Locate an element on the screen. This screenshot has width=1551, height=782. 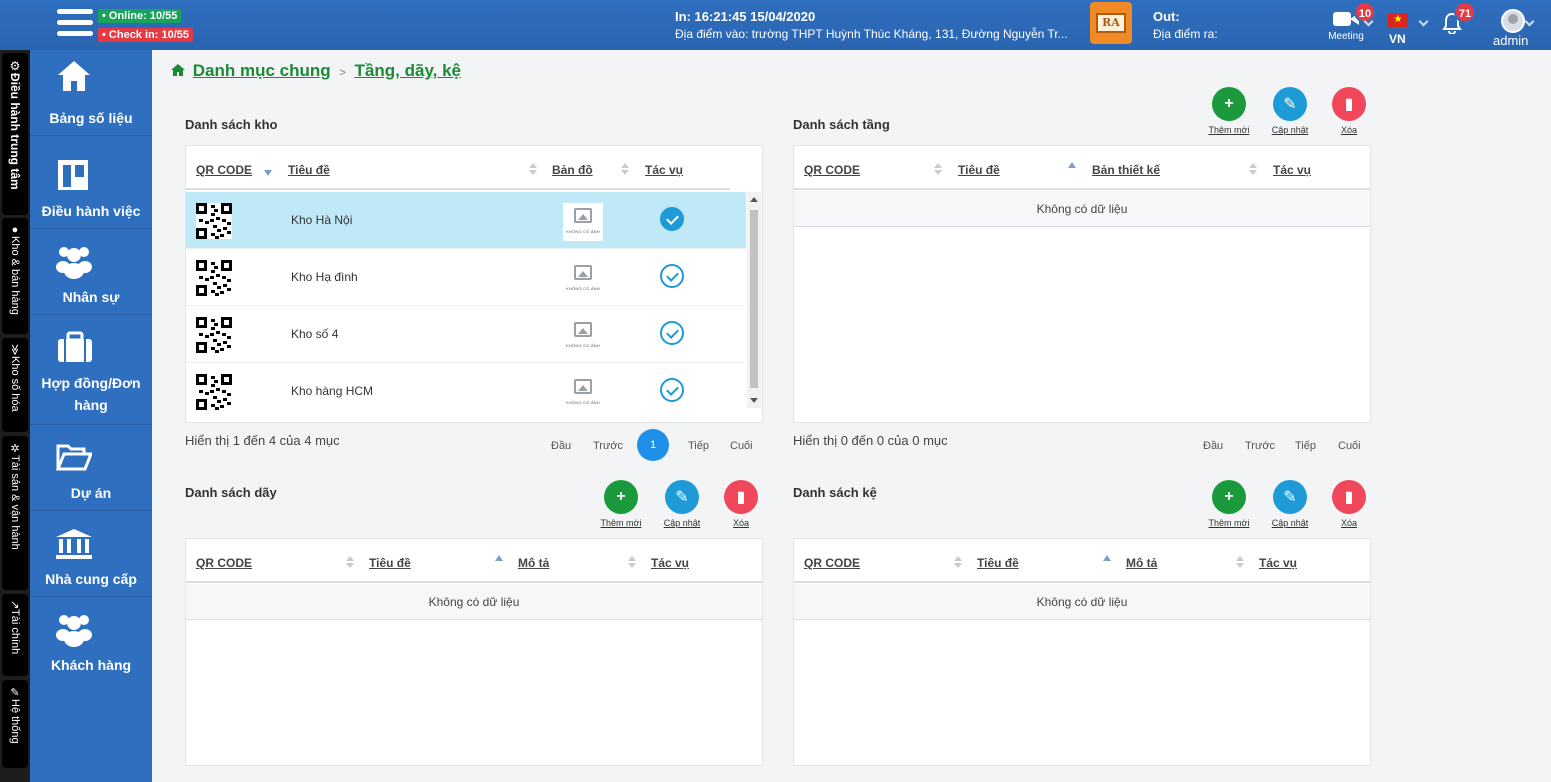
language-label: VN is located at coordinates (1397, 39).